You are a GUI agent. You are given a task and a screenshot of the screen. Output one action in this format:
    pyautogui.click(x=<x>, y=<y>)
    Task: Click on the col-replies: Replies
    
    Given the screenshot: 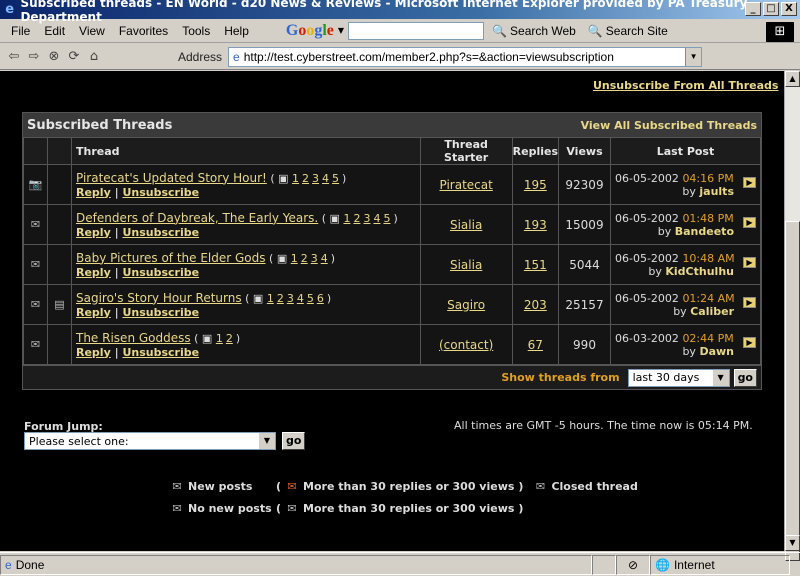 What is the action you would take?
    pyautogui.click(x=535, y=151)
    